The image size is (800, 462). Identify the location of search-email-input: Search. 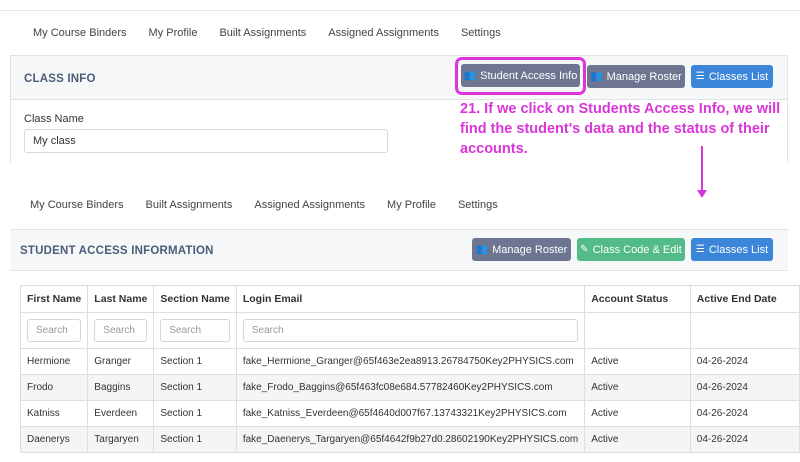
(410, 330).